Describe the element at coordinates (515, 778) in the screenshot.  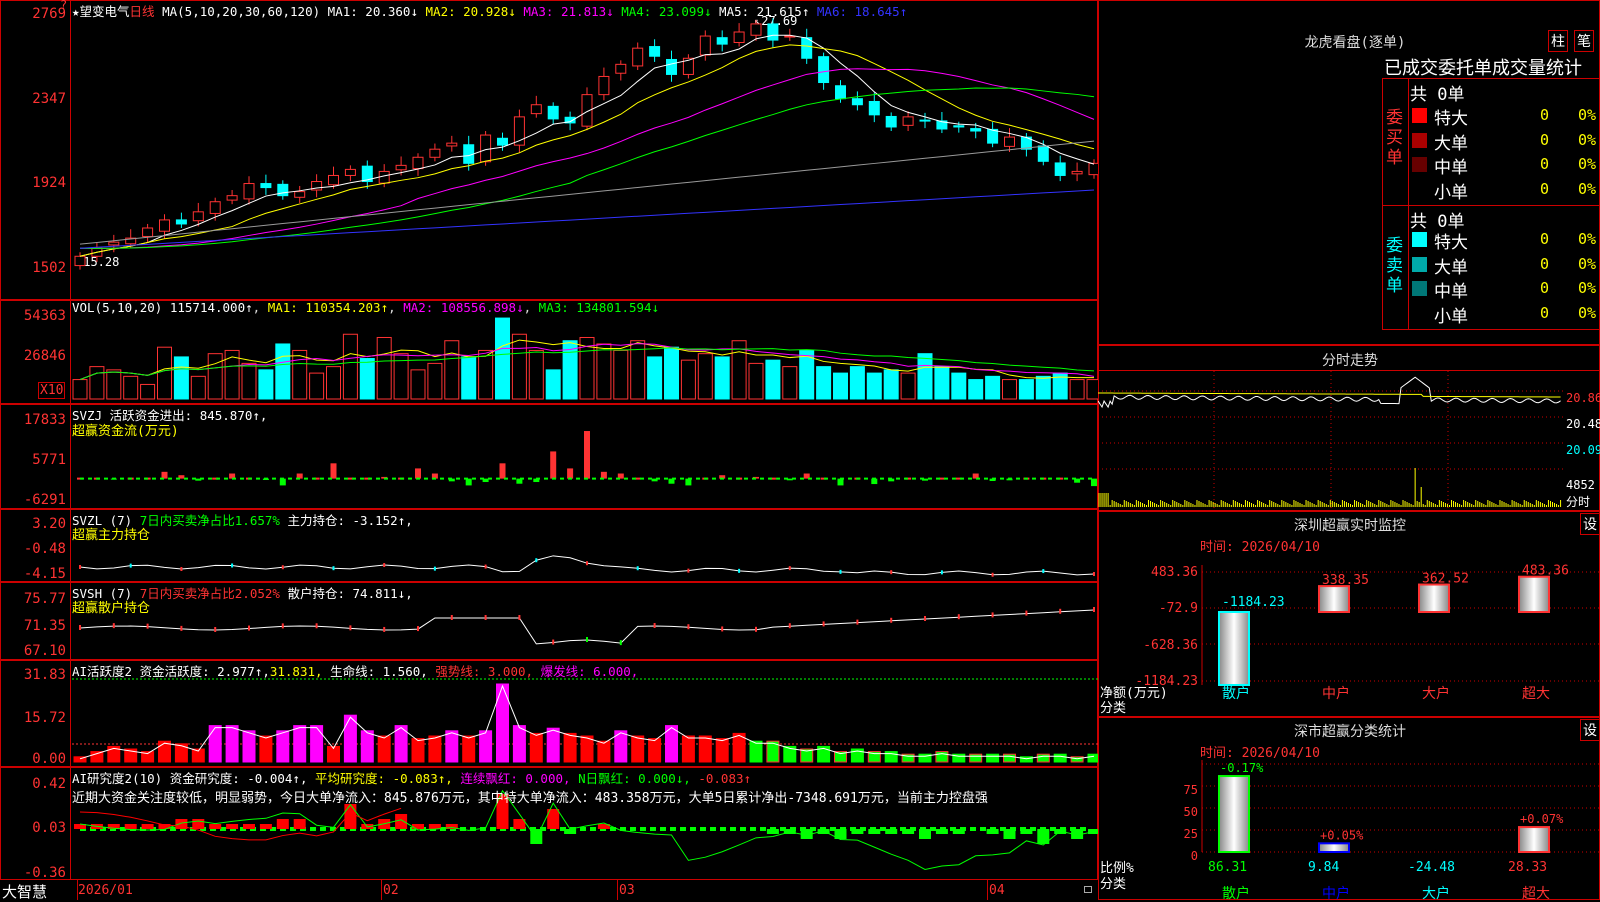
I see `ai2-cont: 连续飘红: 0.000,` at that location.